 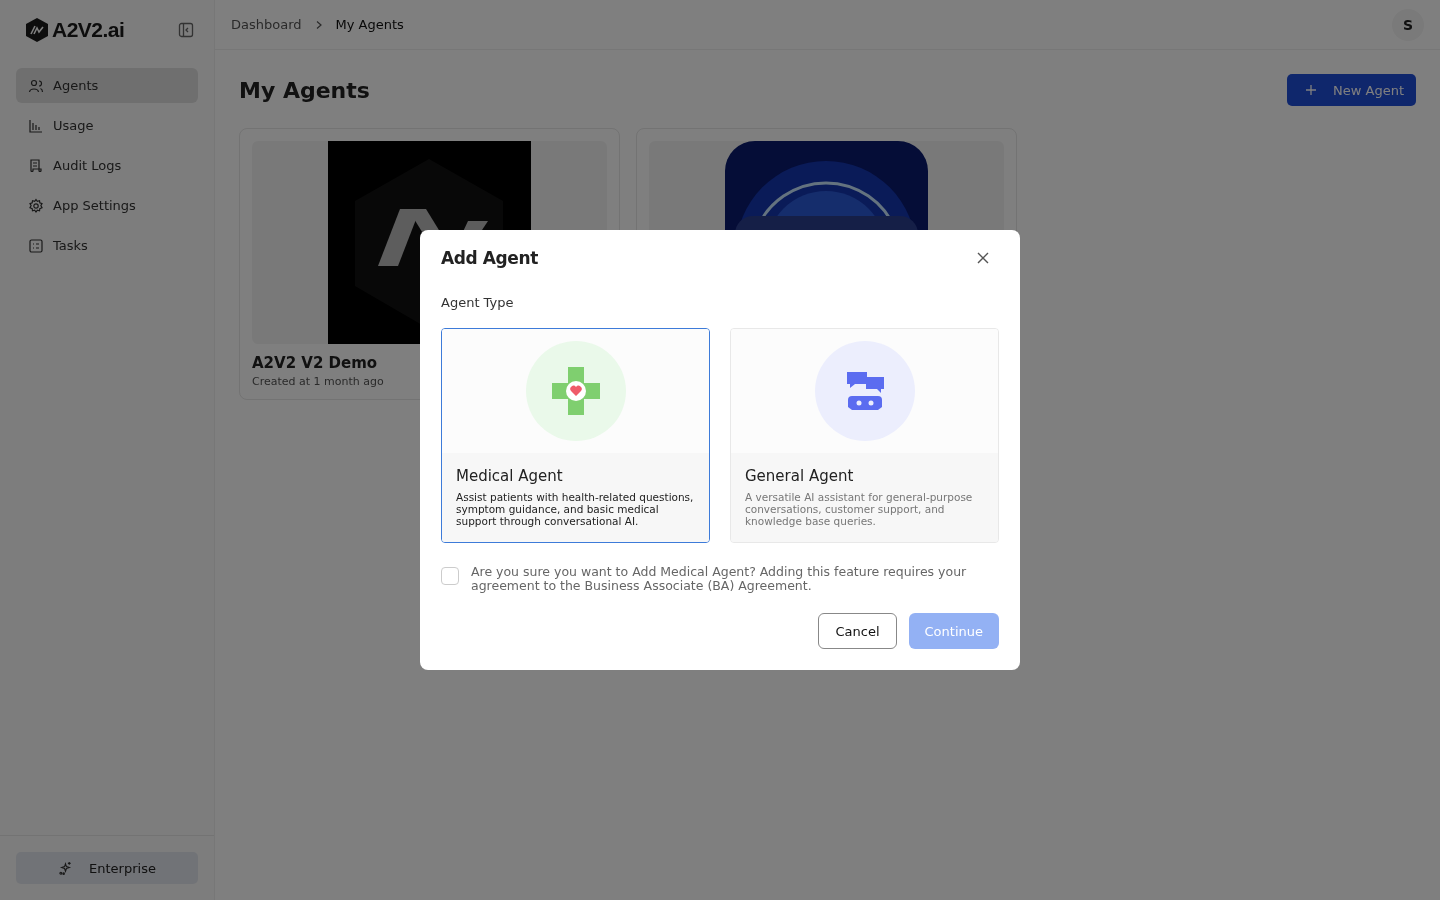 What do you see at coordinates (107, 125) in the screenshot?
I see `sidebar-item: Usage` at bounding box center [107, 125].